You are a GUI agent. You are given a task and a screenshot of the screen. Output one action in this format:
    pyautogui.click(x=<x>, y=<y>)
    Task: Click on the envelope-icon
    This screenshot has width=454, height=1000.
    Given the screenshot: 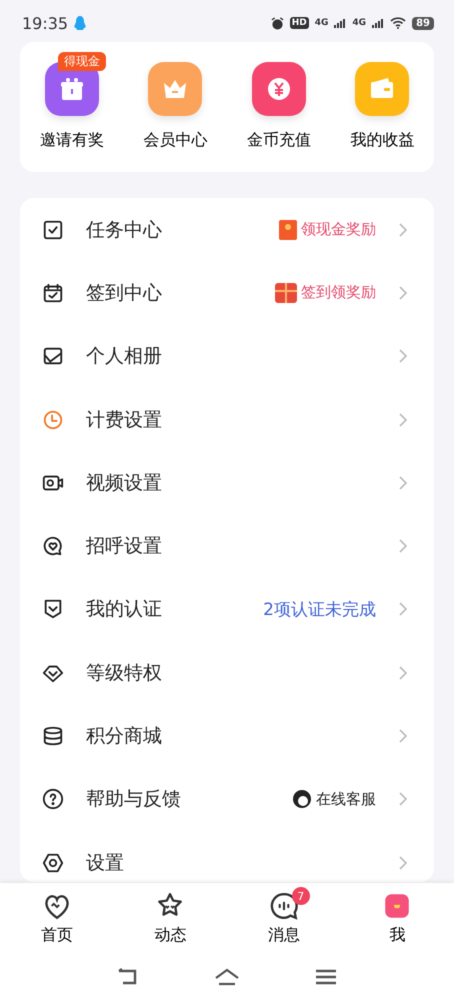 What is the action you would take?
    pyautogui.click(x=288, y=230)
    